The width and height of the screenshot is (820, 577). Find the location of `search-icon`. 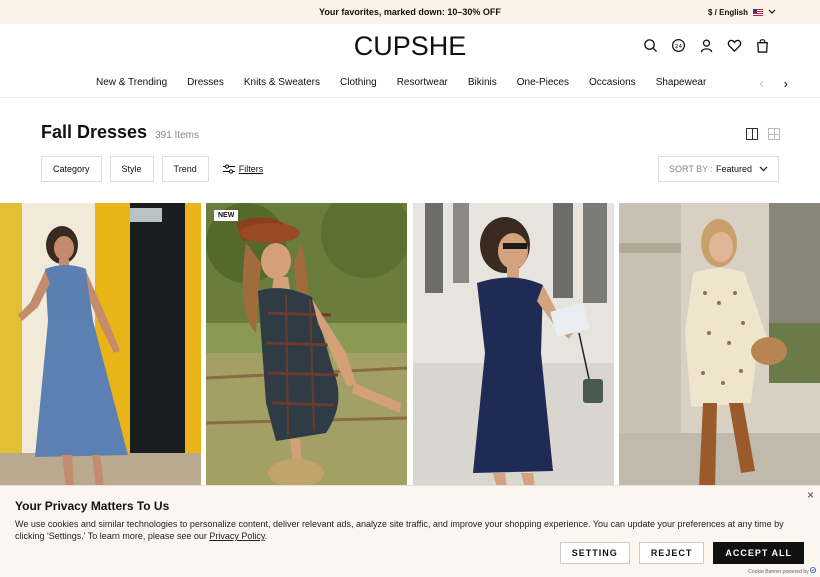

search-icon is located at coordinates (650, 45).